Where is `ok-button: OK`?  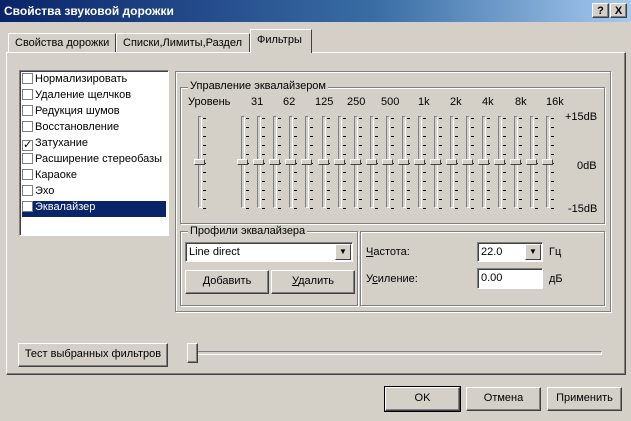
ok-button: OK is located at coordinates (422, 399).